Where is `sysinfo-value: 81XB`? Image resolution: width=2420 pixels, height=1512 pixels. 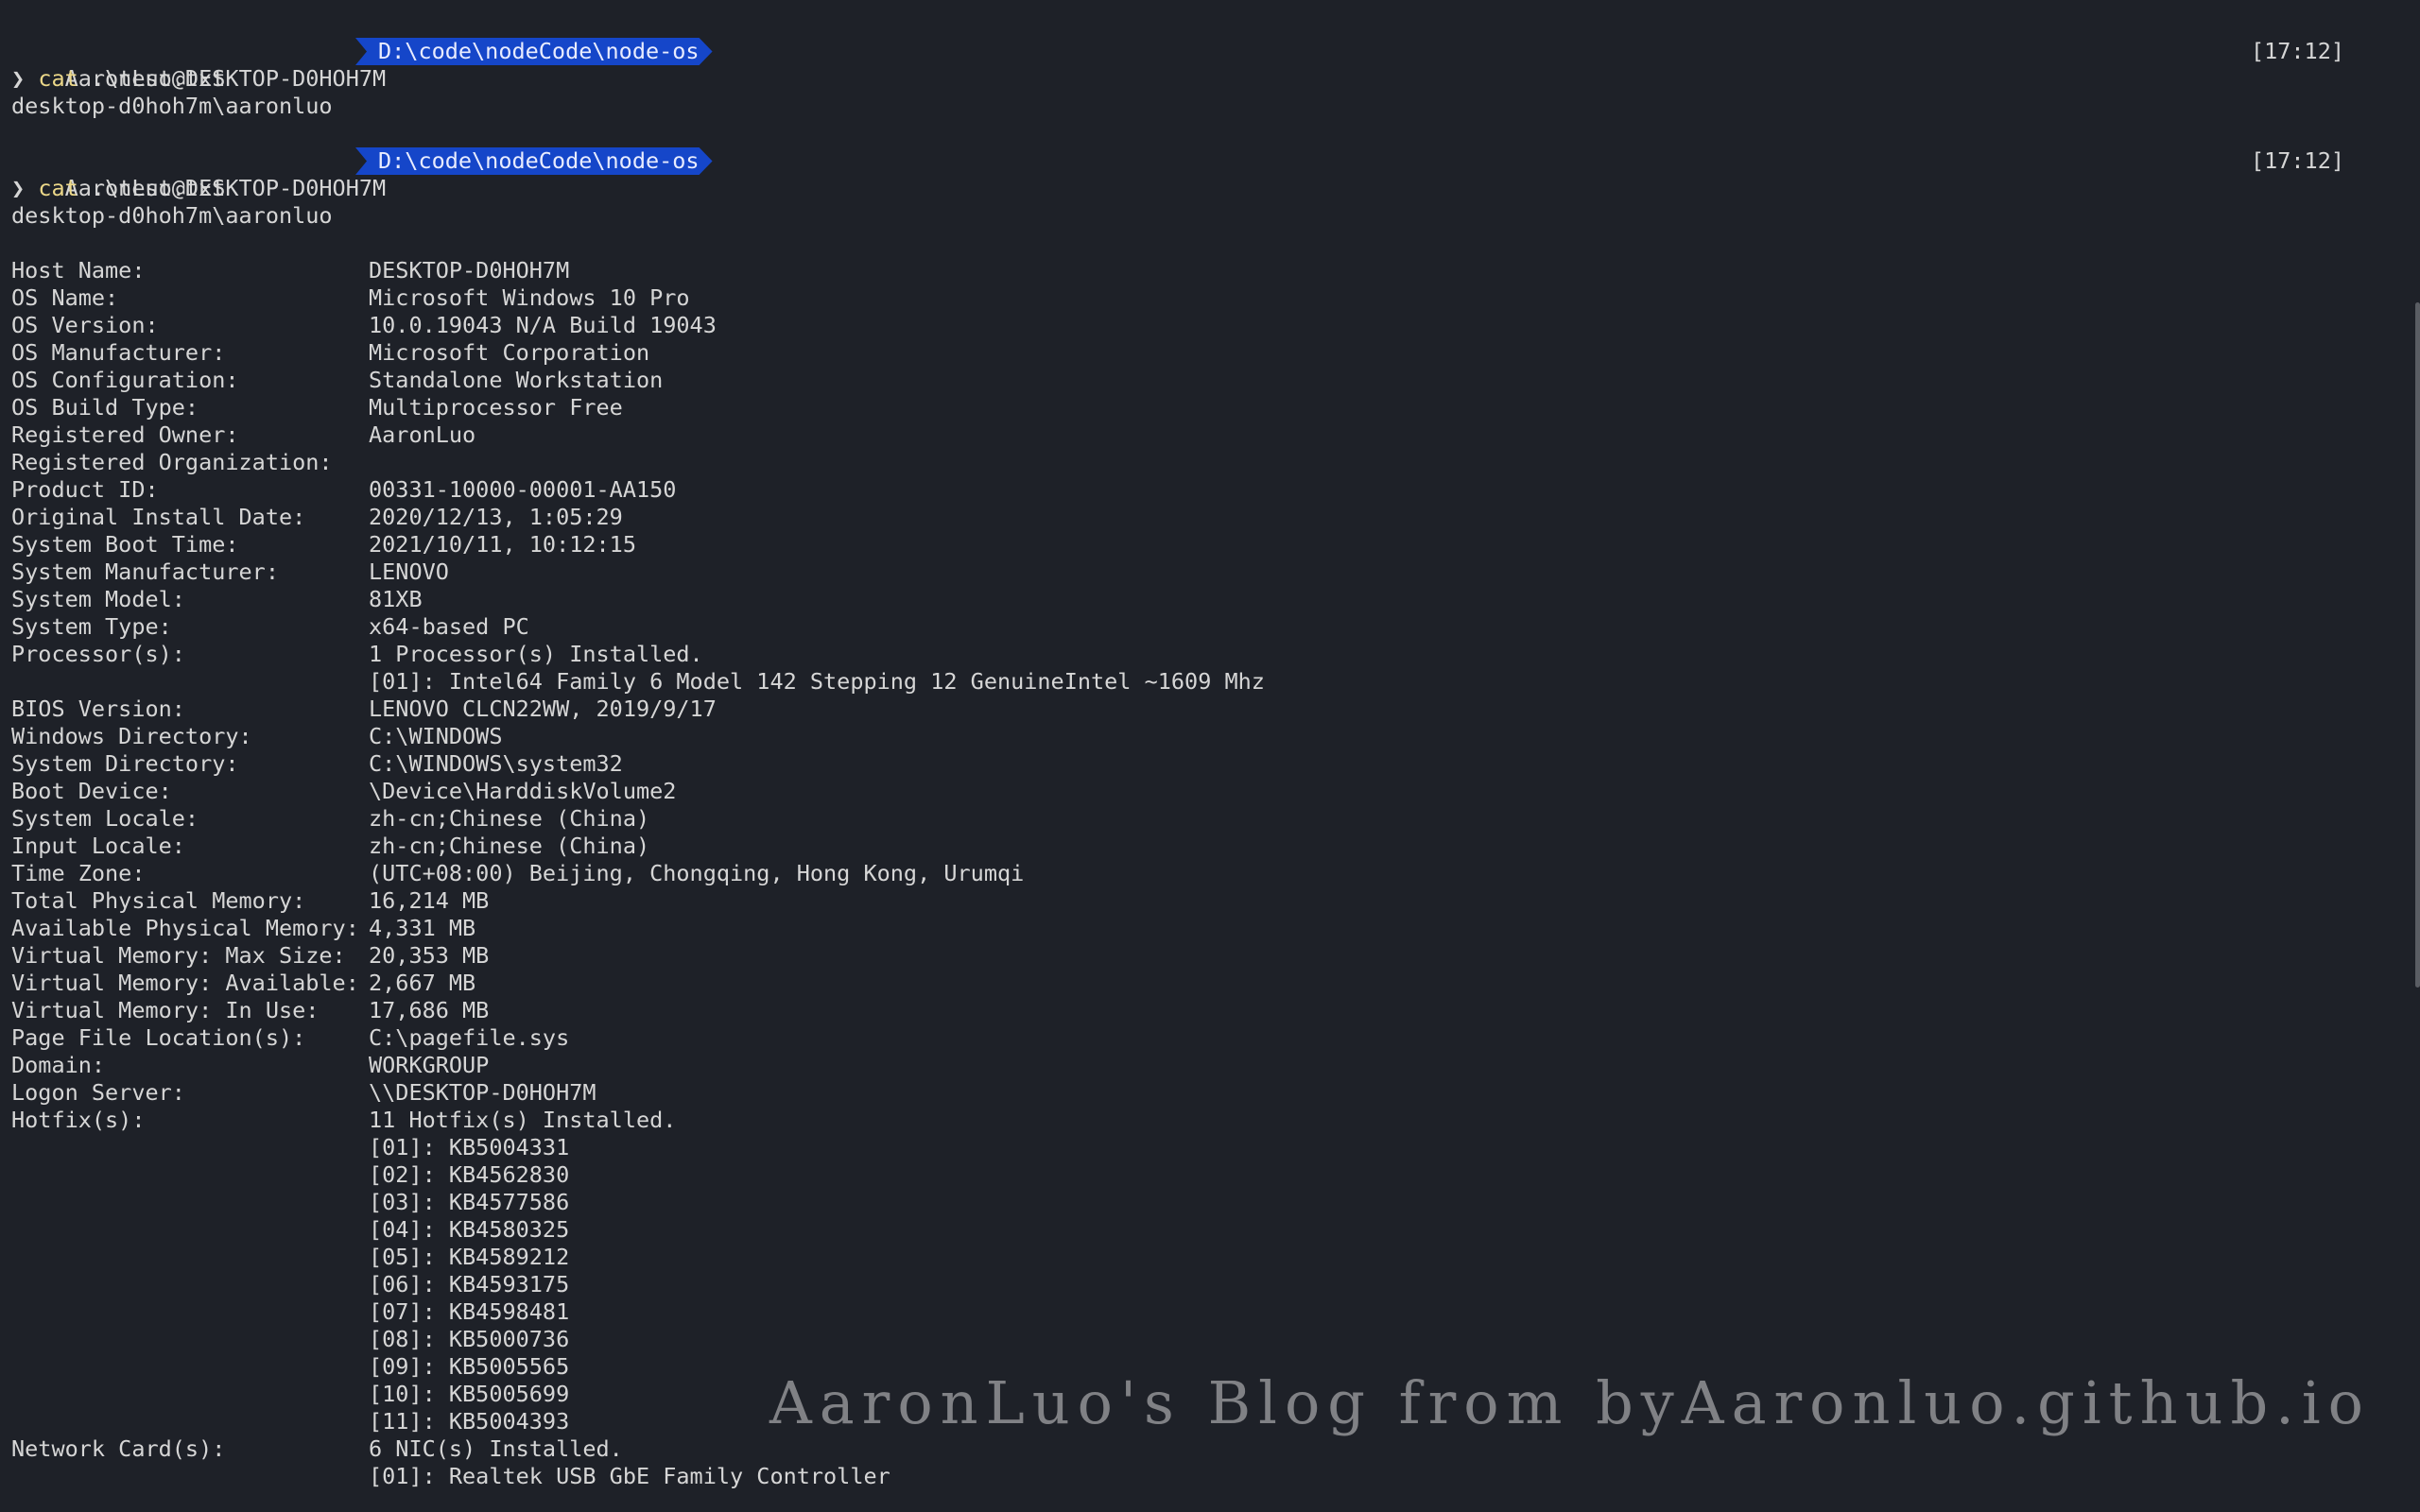
sysinfo-value: 81XB is located at coordinates (396, 599).